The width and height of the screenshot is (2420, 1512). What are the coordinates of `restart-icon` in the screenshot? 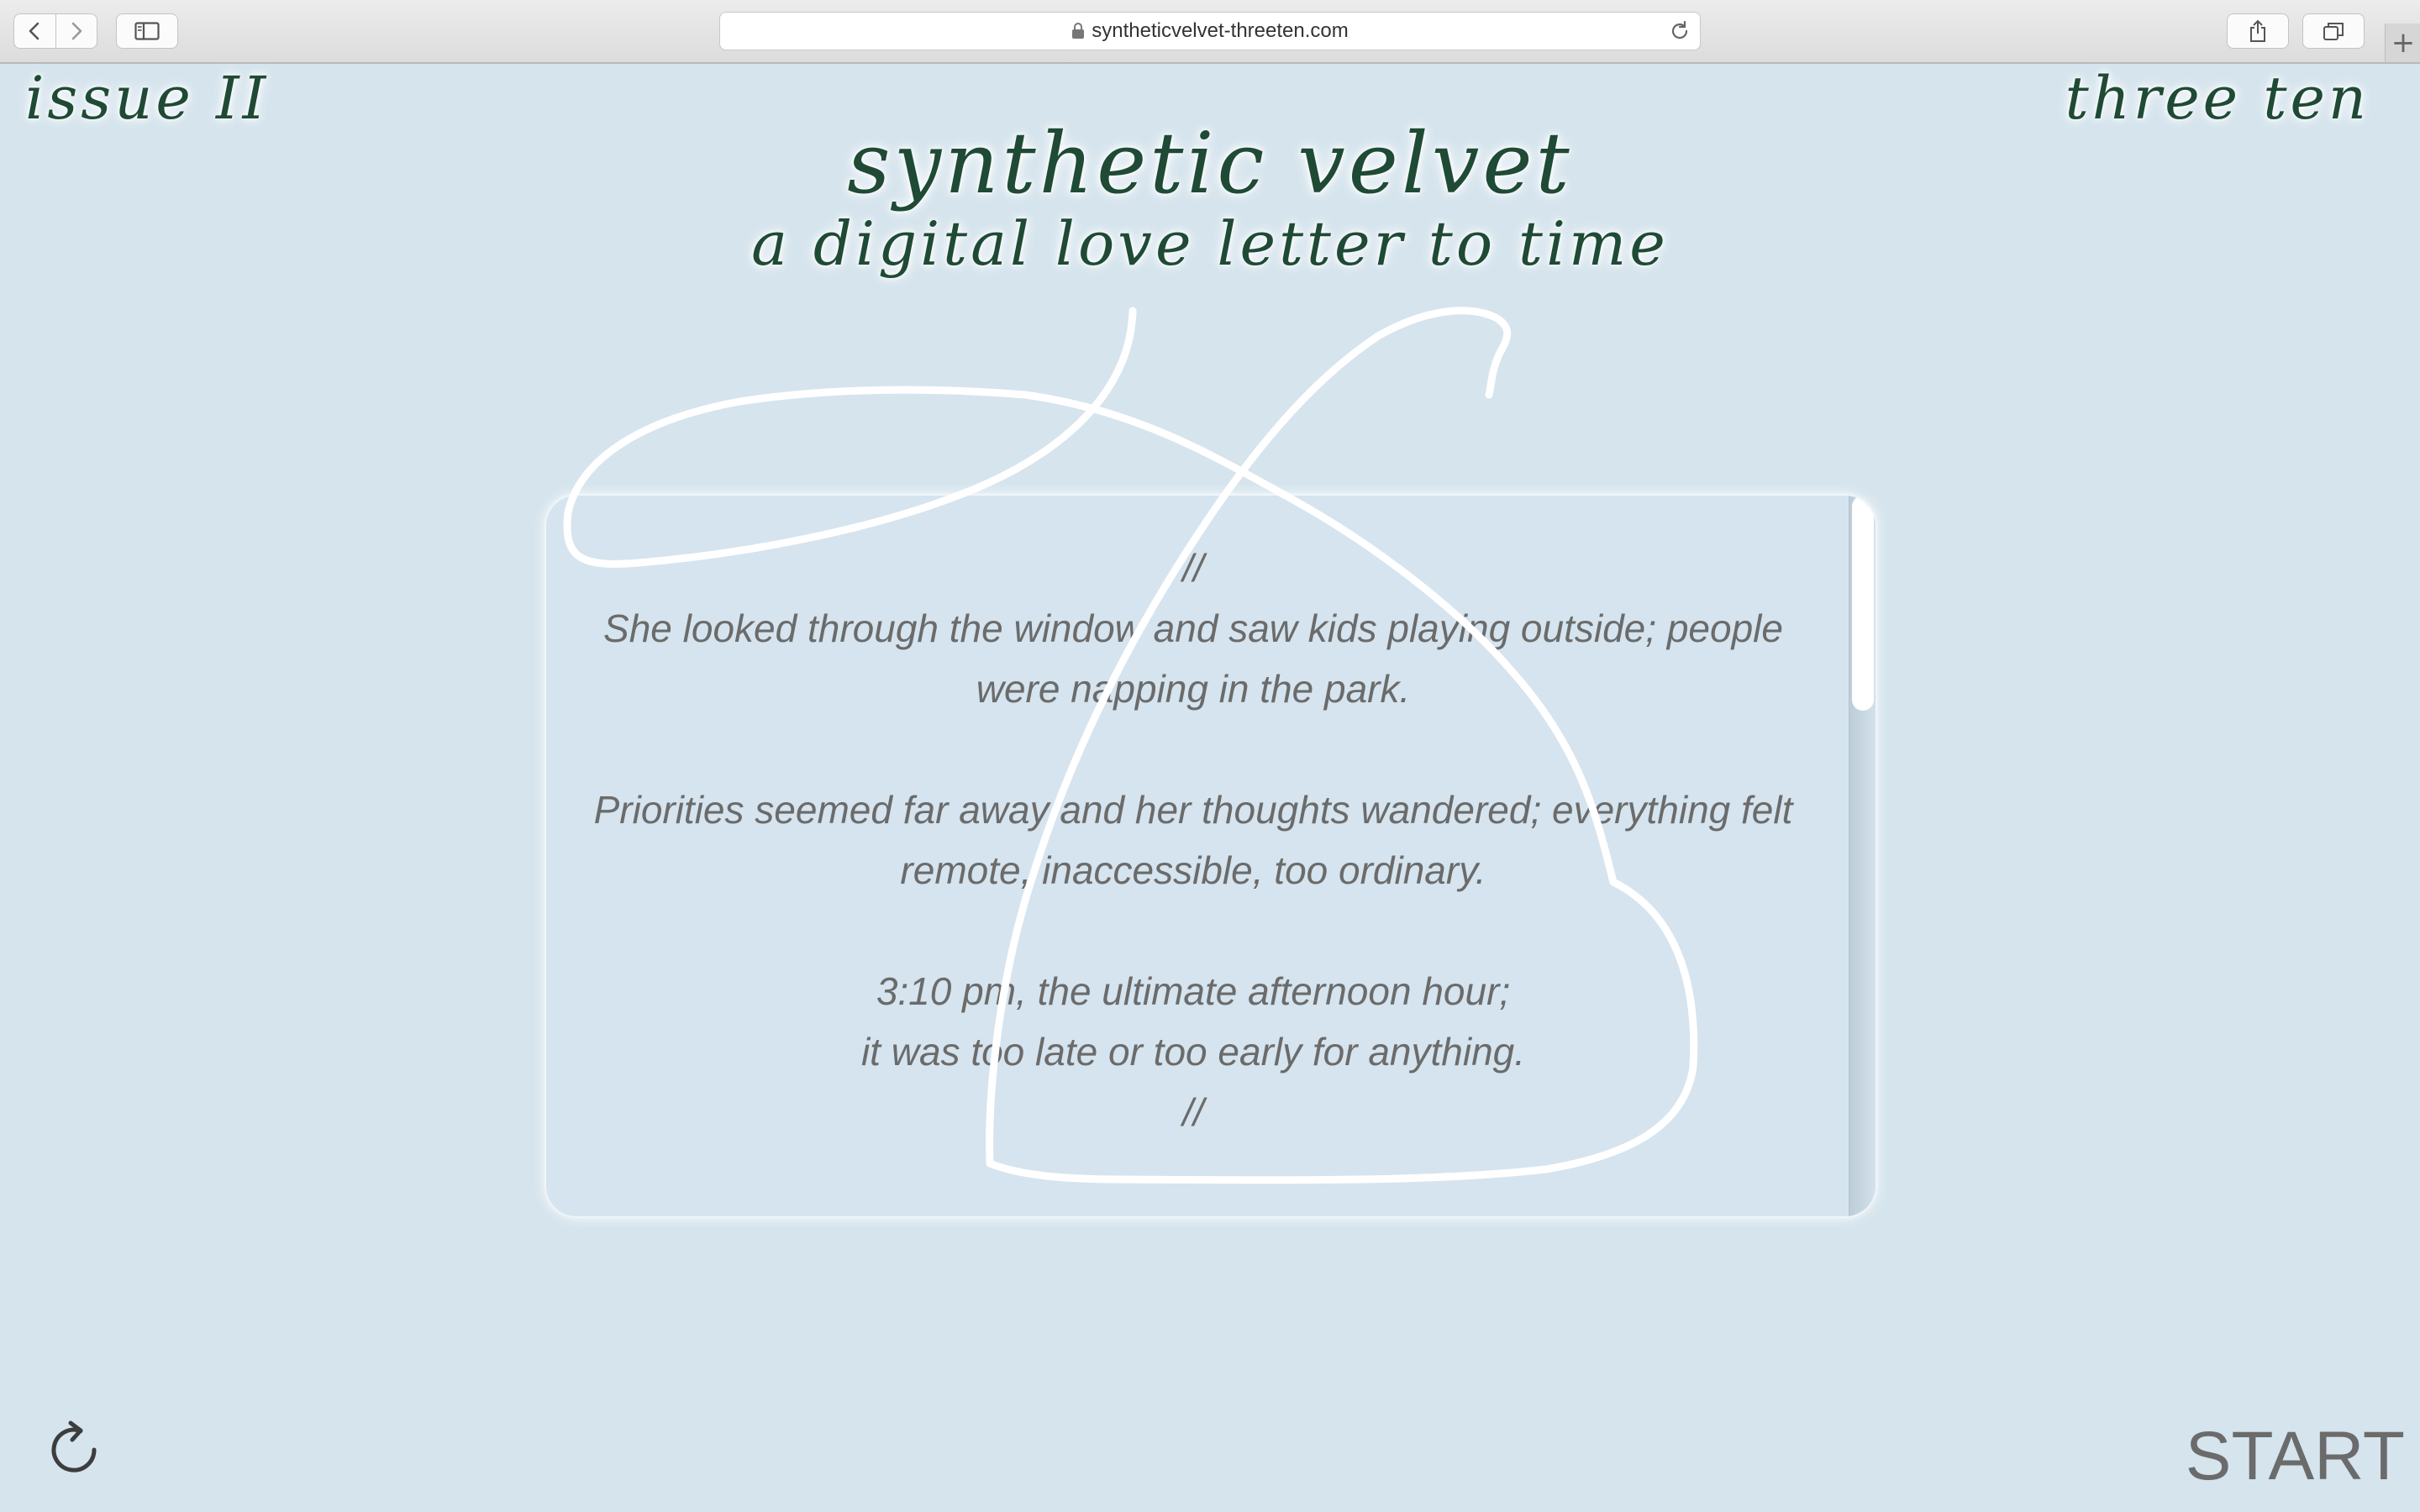 It's located at (75, 1449).